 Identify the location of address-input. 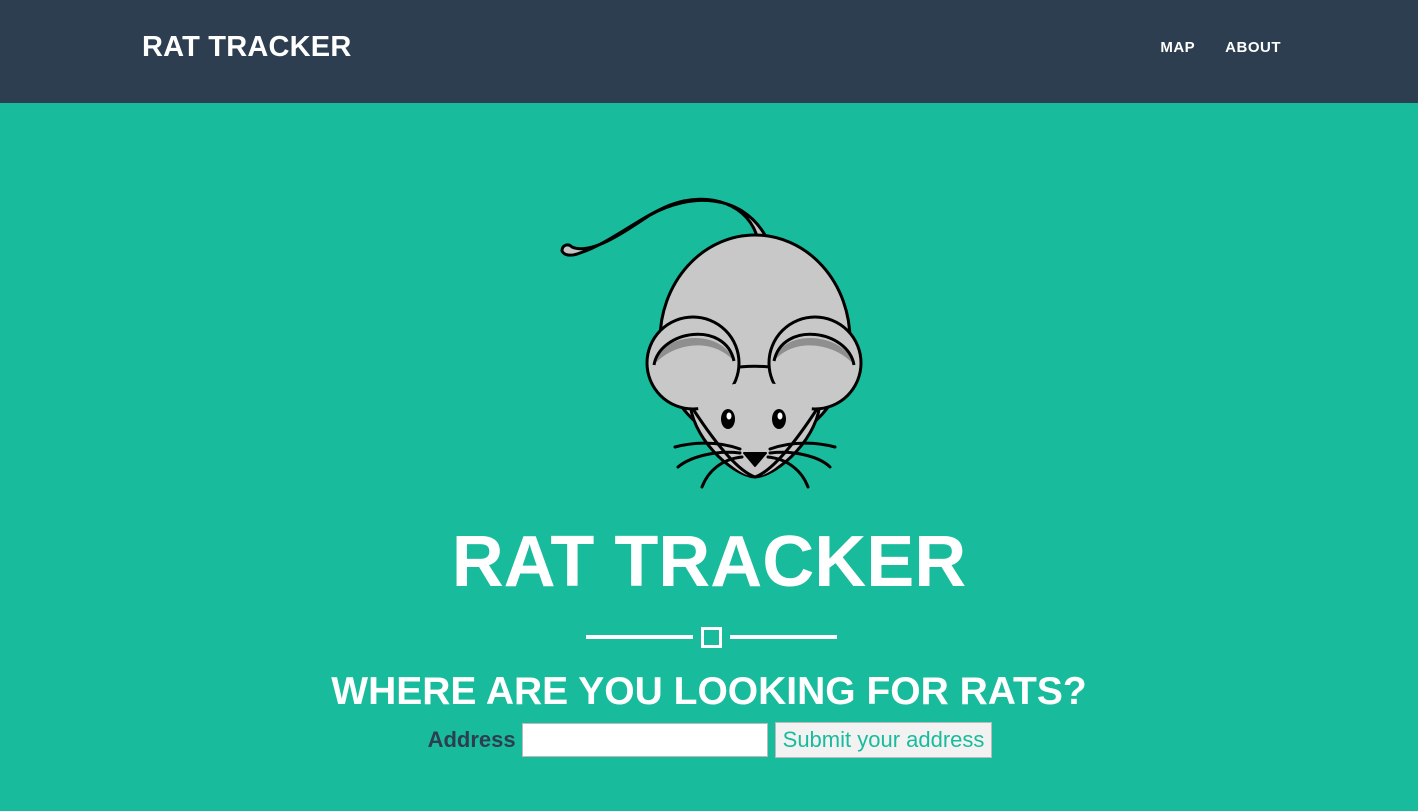
(644, 740).